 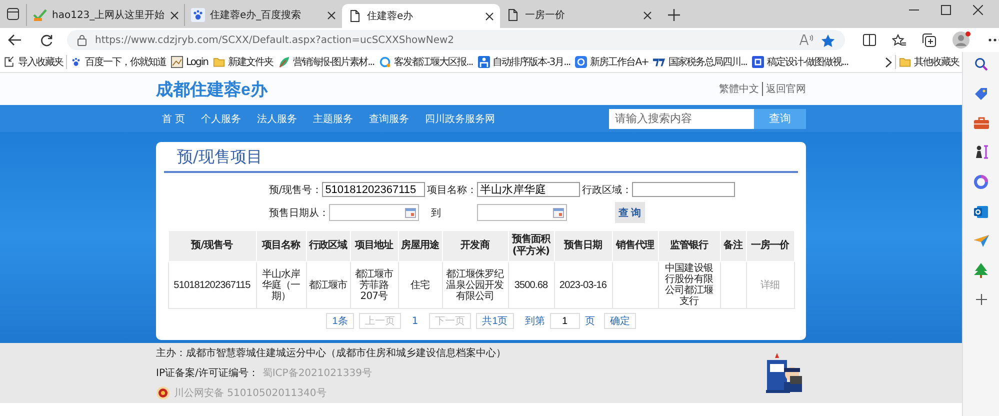 What do you see at coordinates (33, 62) in the screenshot?
I see `bookmark: 导入收藏夹` at bounding box center [33, 62].